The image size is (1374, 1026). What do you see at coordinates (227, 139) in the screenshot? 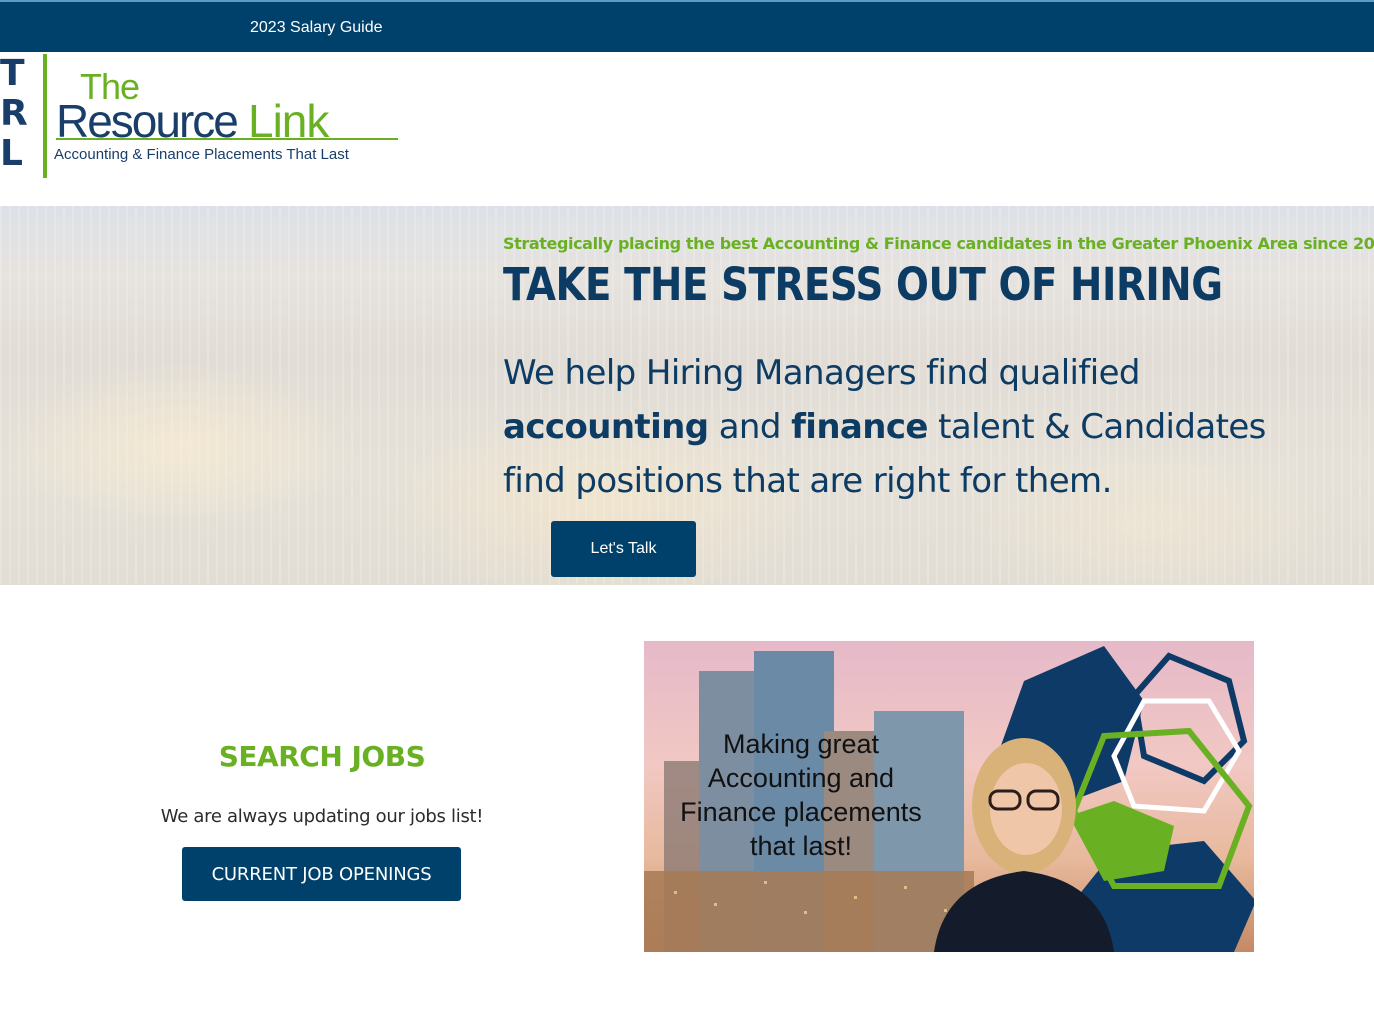
I see `logo-underline` at bounding box center [227, 139].